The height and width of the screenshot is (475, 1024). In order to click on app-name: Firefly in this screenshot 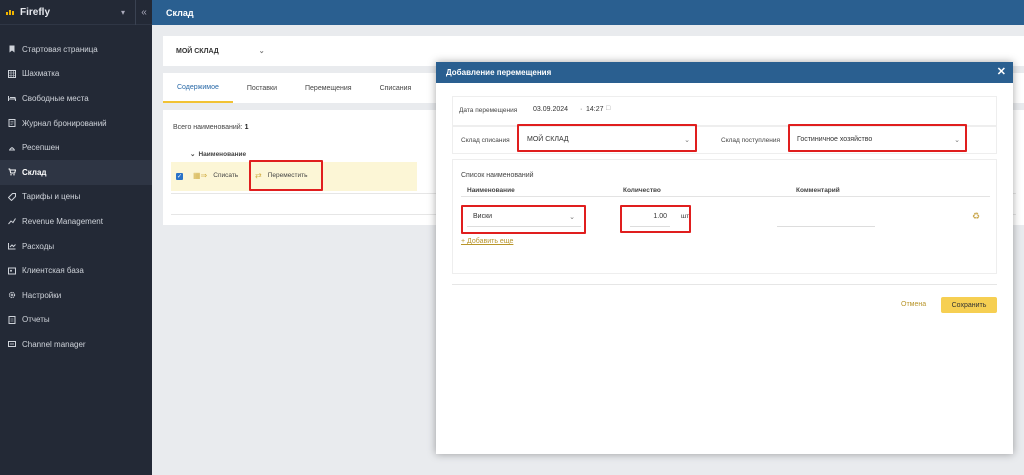, I will do `click(35, 12)`.